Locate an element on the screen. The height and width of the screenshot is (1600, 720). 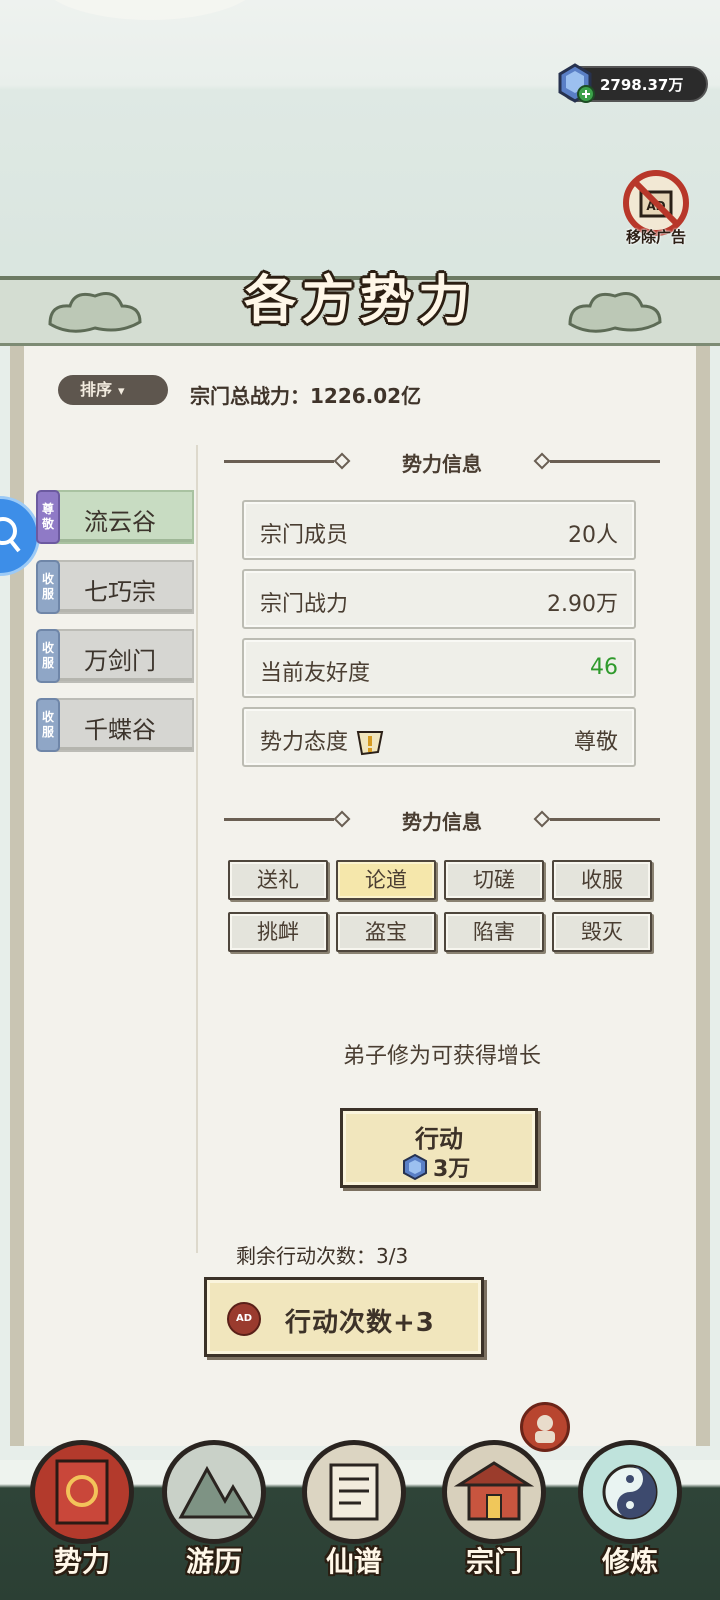
attitude-badge: 尊敬 is located at coordinates (48, 517).